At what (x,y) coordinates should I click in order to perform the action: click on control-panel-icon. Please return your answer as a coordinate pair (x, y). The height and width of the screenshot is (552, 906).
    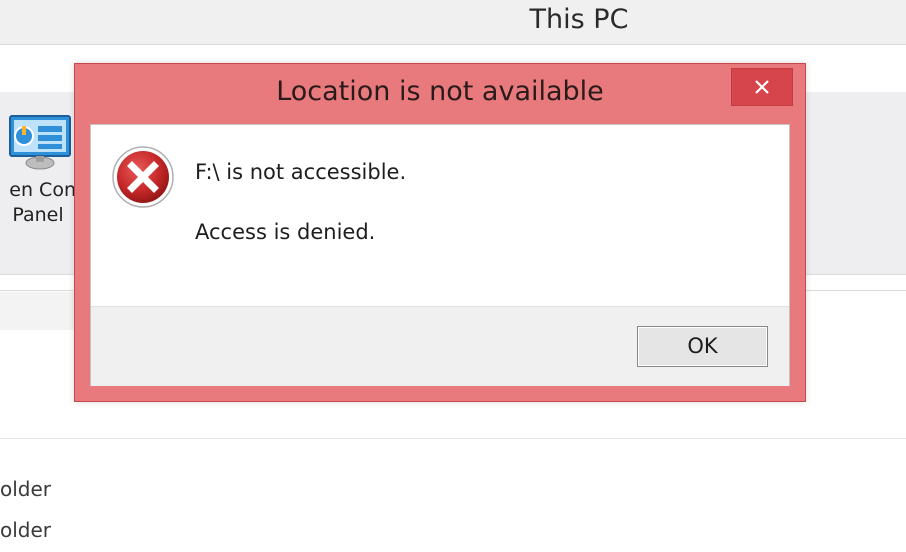
    Looking at the image, I should click on (40, 142).